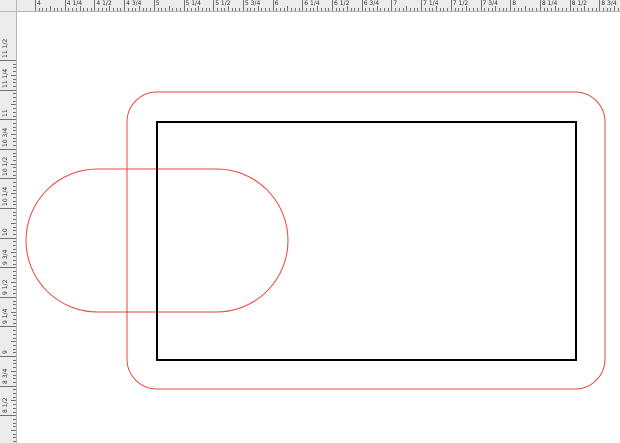 The image size is (620, 443). What do you see at coordinates (5, 48) in the screenshot?
I see `ruler-label: 11 1/2` at bounding box center [5, 48].